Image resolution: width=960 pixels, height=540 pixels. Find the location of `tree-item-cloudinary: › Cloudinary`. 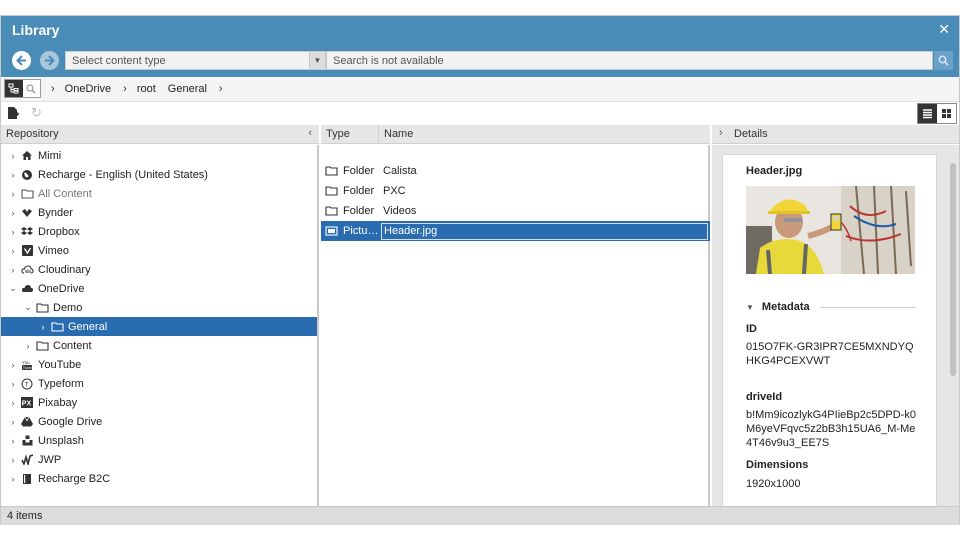

tree-item-cloudinary: › Cloudinary is located at coordinates (159, 269).